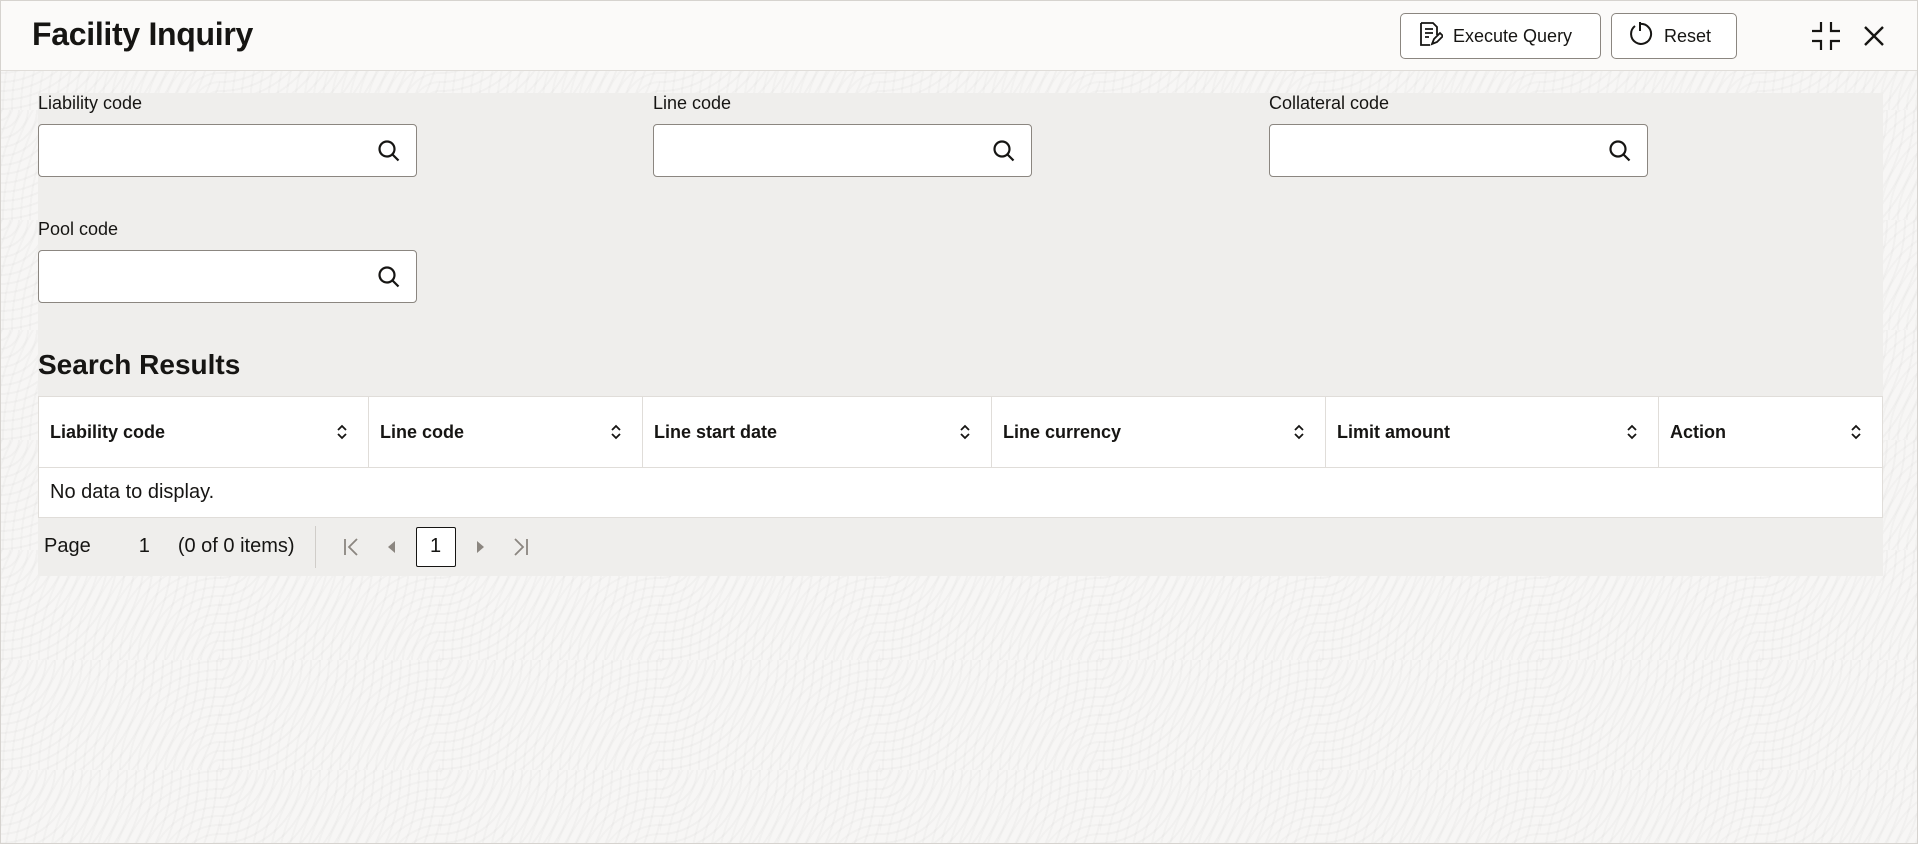 This screenshot has height=844, width=1918. Describe the element at coordinates (204, 276) in the screenshot. I see `pool-code-input` at that location.